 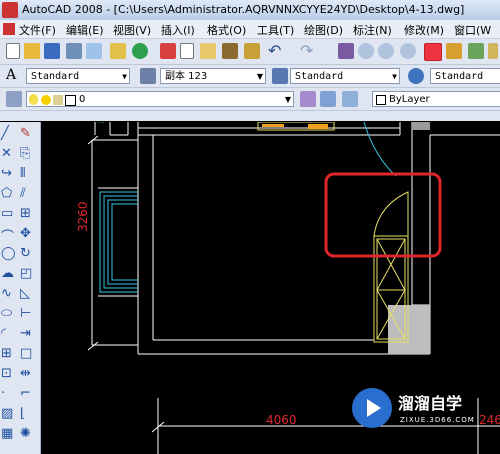 I want to click on copy-object-icon: ⎘, so click(x=25, y=153).